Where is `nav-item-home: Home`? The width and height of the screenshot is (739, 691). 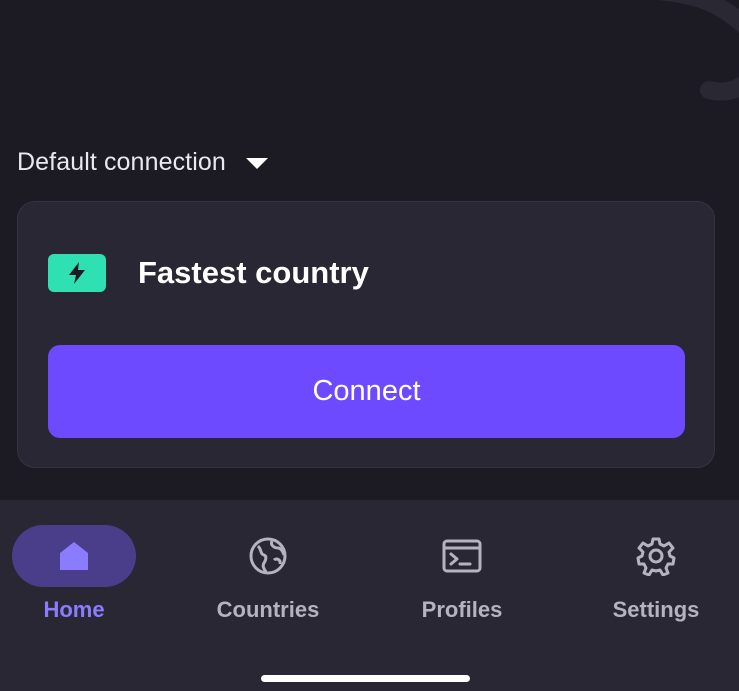 nav-item-home: Home is located at coordinates (82, 574).